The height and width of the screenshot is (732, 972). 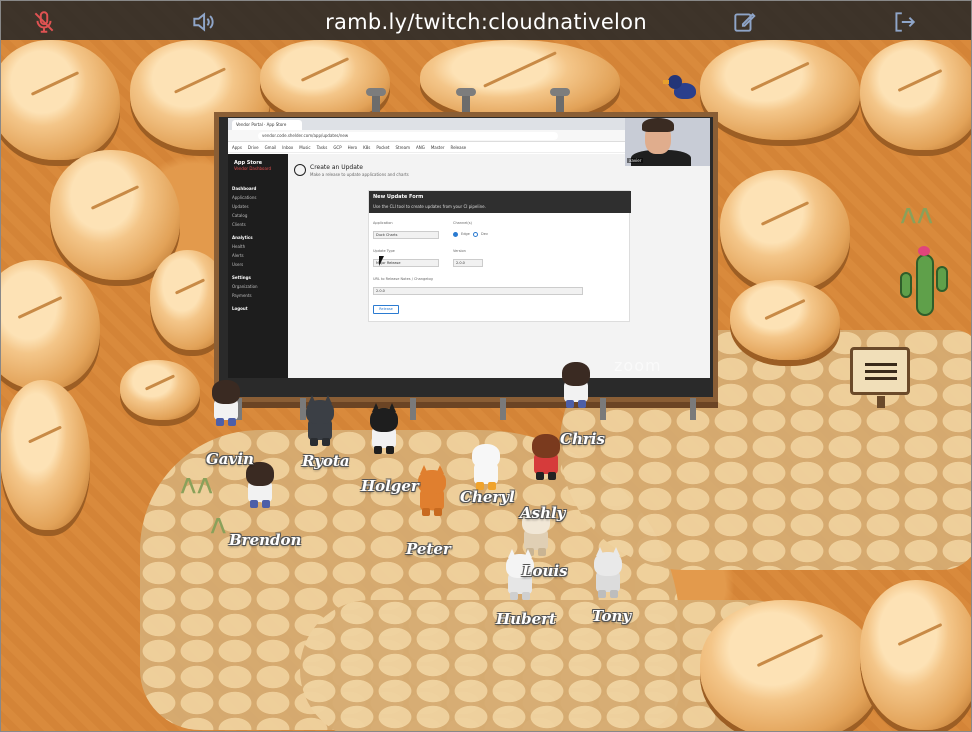 I want to click on bookmark-item: Master, so click(x=437, y=147).